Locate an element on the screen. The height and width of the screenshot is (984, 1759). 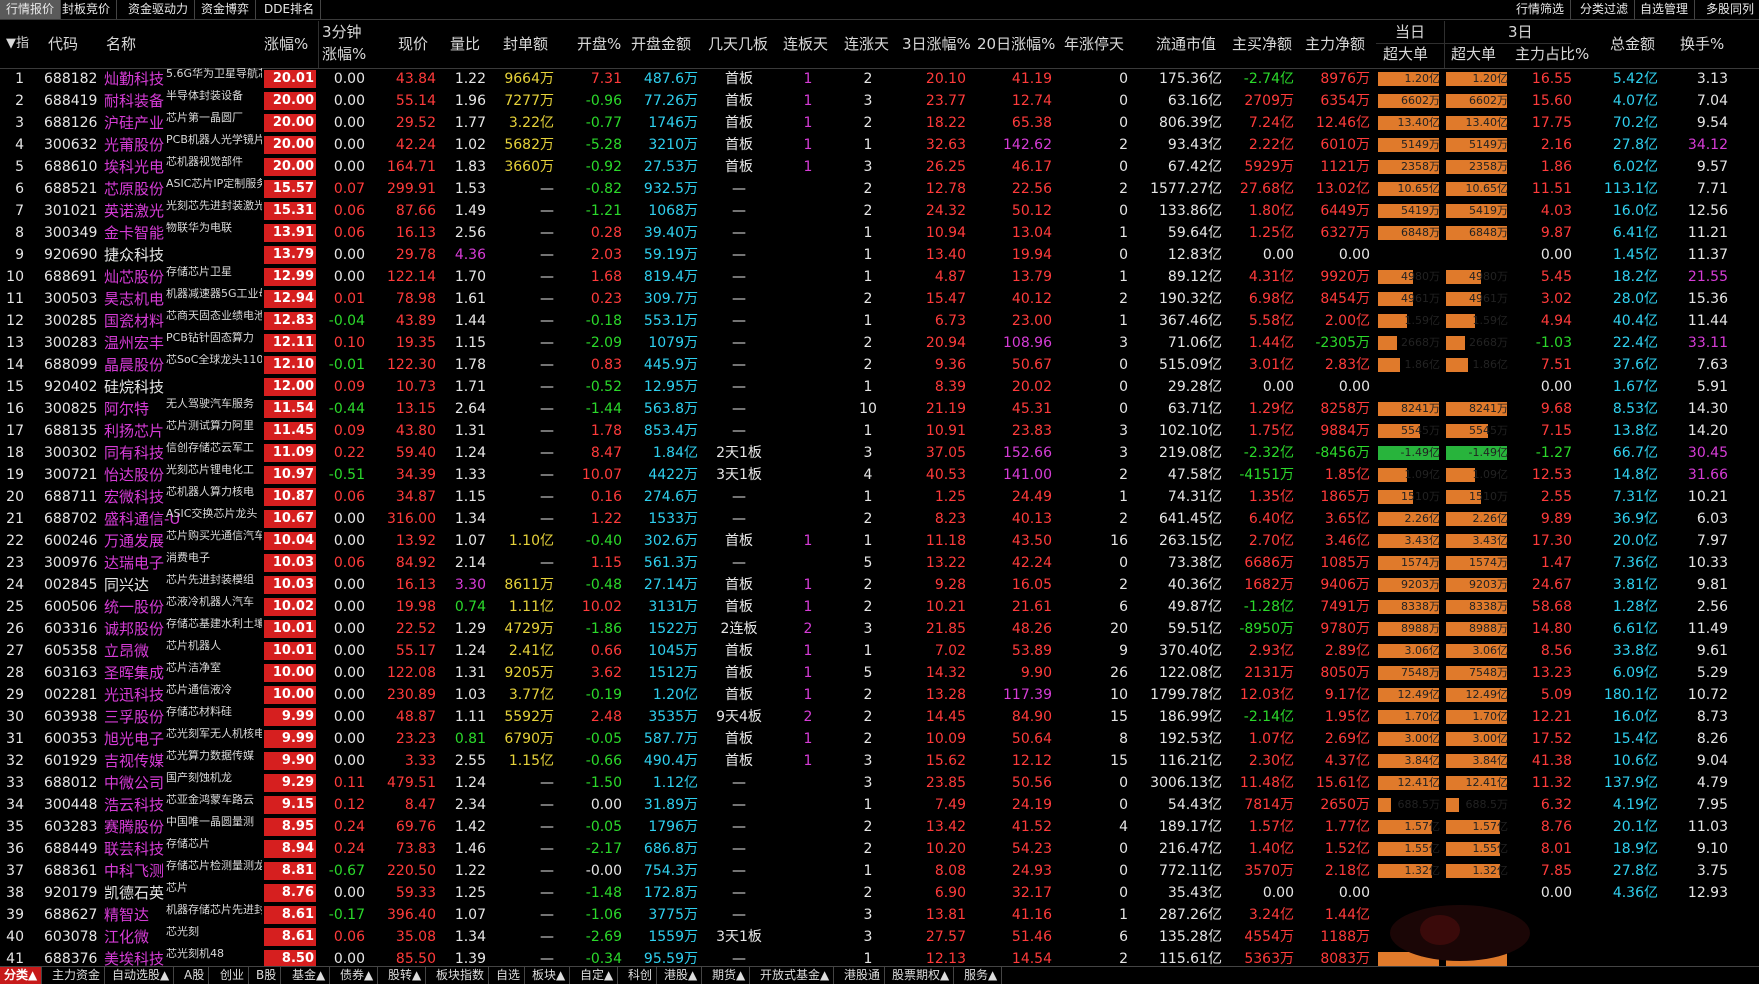
stock-name-cell: 凯德石英 芯片 is located at coordinates (183, 893).